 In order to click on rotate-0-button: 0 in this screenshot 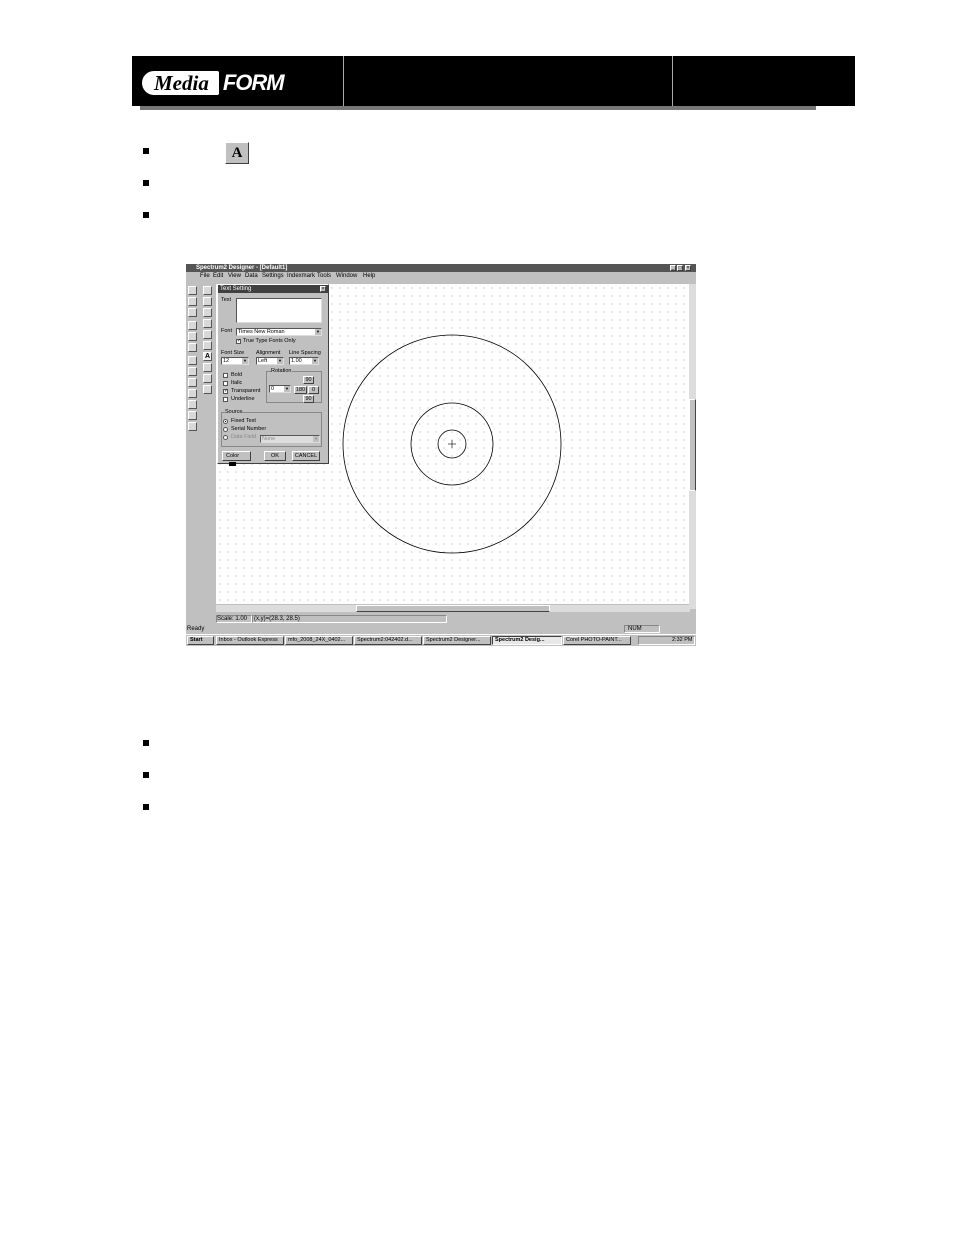, I will do `click(313, 390)`.